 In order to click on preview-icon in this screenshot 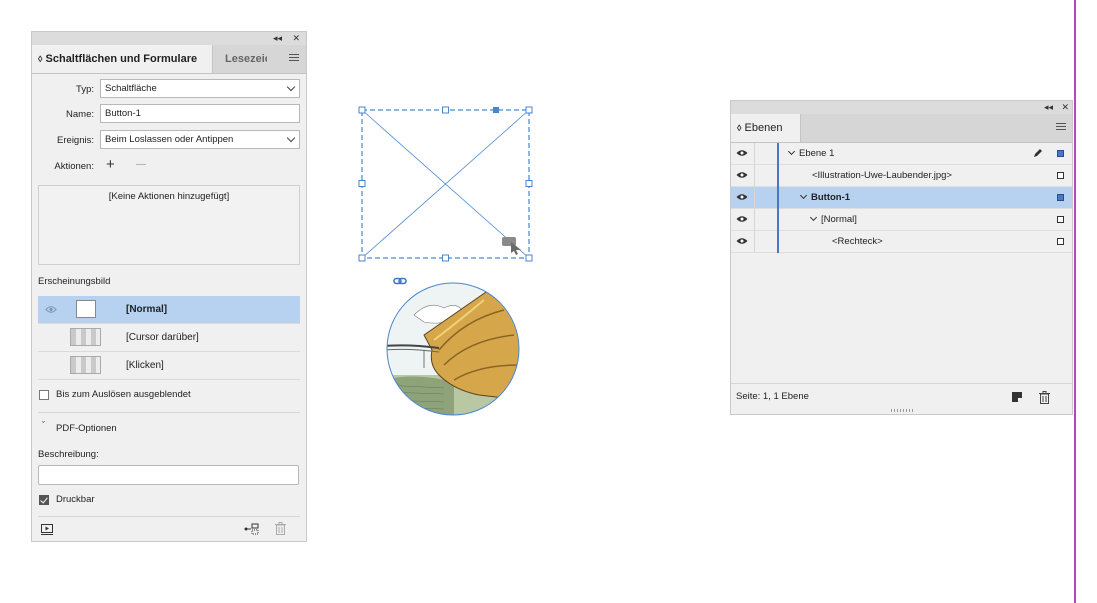, I will do `click(47, 529)`.